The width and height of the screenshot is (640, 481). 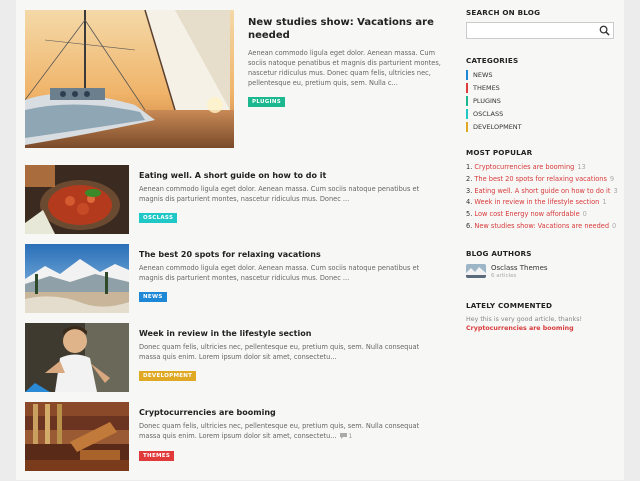 What do you see at coordinates (519, 268) in the screenshot?
I see `author-name: Osclass Themes` at bounding box center [519, 268].